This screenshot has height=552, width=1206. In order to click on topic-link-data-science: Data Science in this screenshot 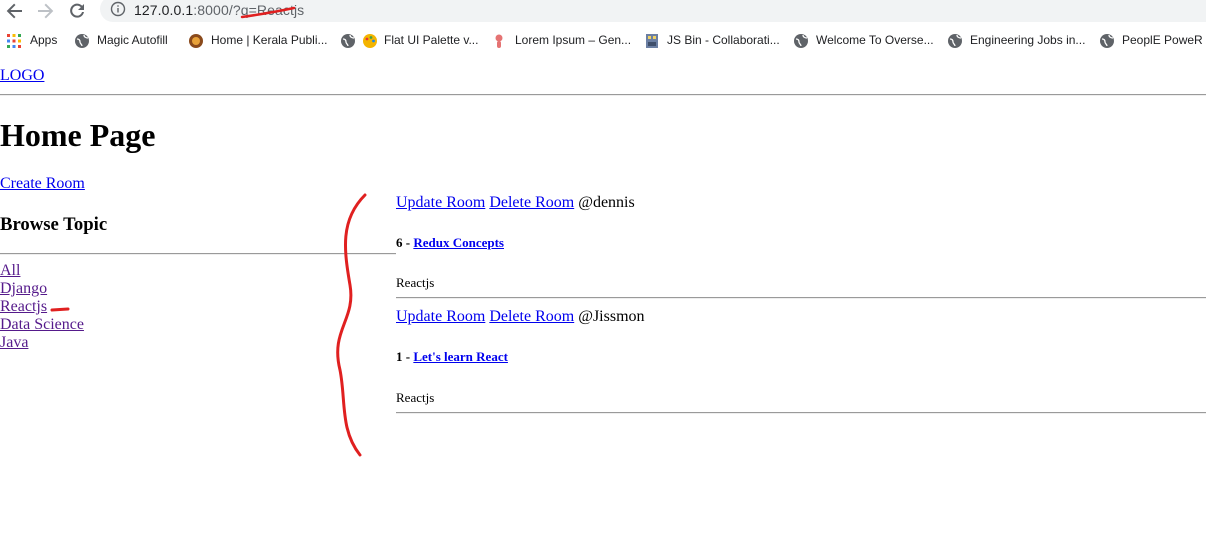, I will do `click(42, 325)`.